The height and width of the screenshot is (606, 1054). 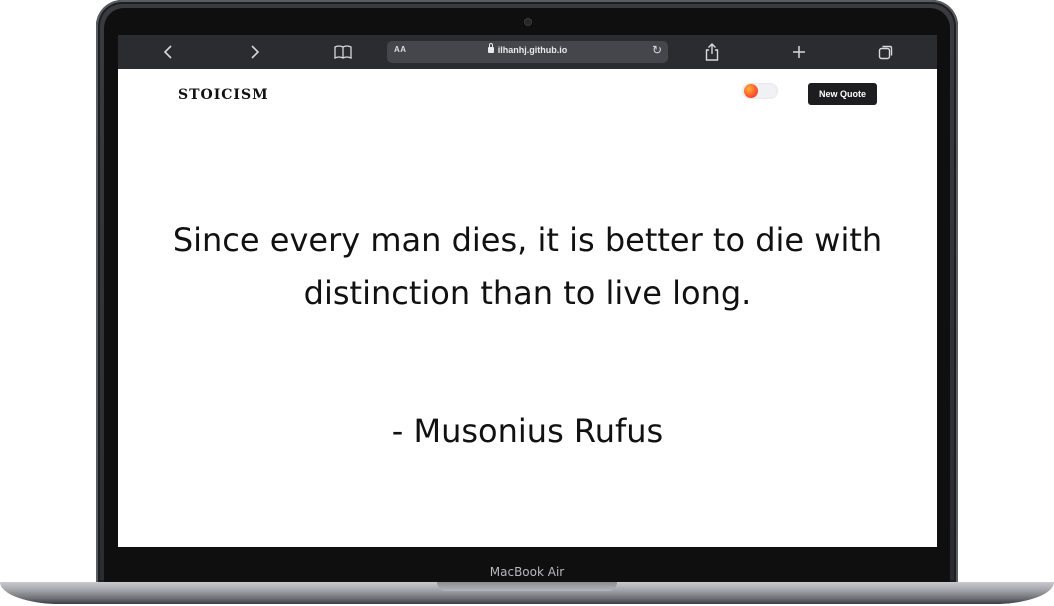 I want to click on url-text: ilhanhj.github.io, so click(x=527, y=49).